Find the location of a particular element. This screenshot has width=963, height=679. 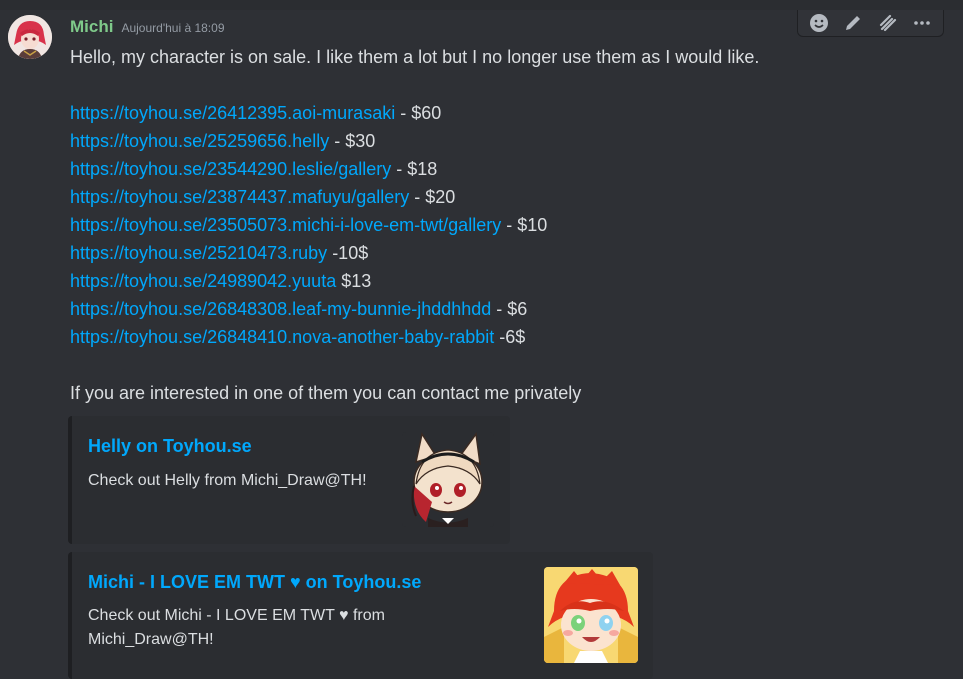

add-reaction-icon is located at coordinates (819, 23).